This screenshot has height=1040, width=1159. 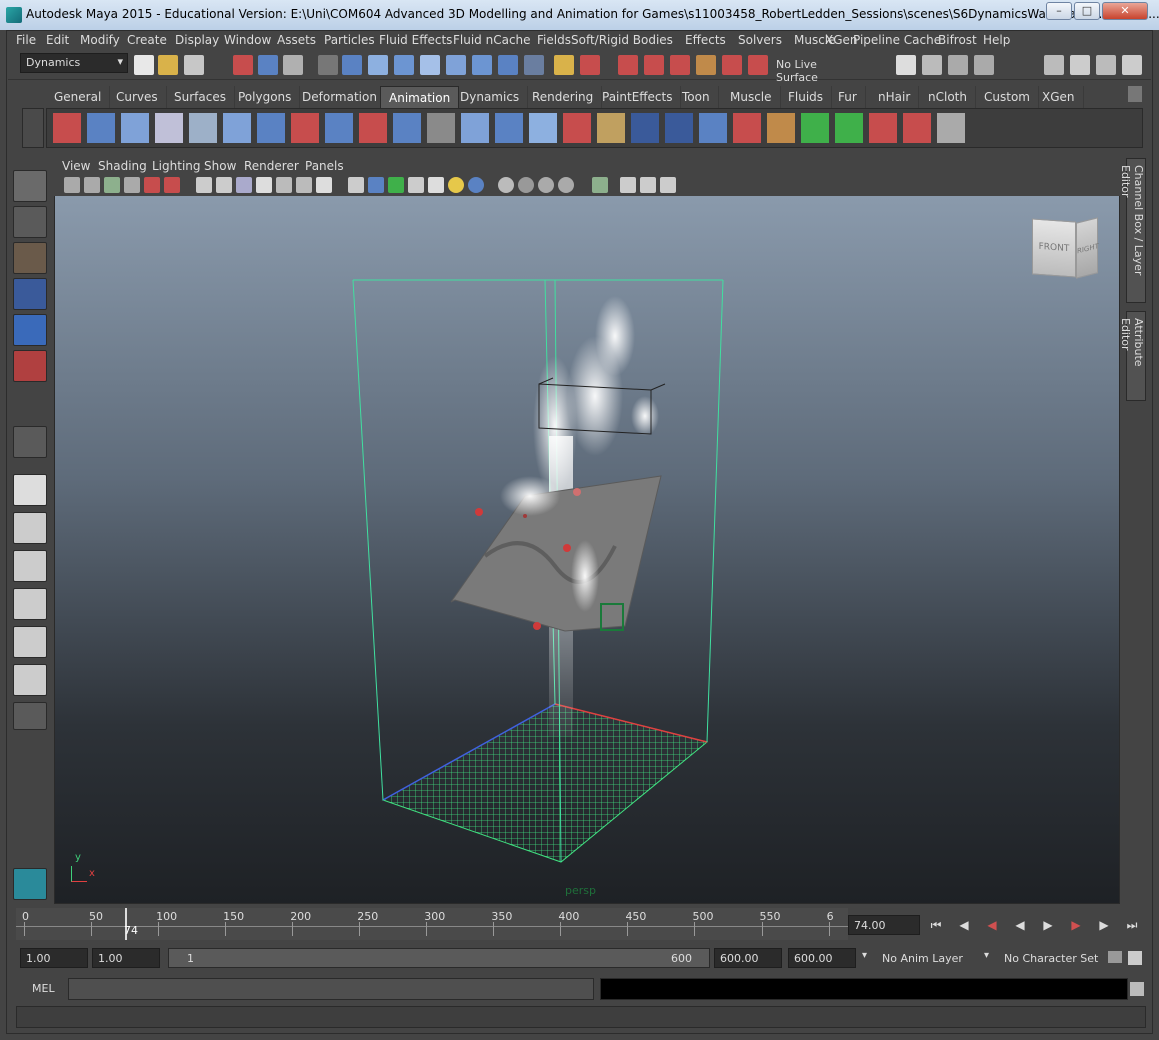 What do you see at coordinates (819, 69) in the screenshot?
I see `live-surface-field: No Live Surface` at bounding box center [819, 69].